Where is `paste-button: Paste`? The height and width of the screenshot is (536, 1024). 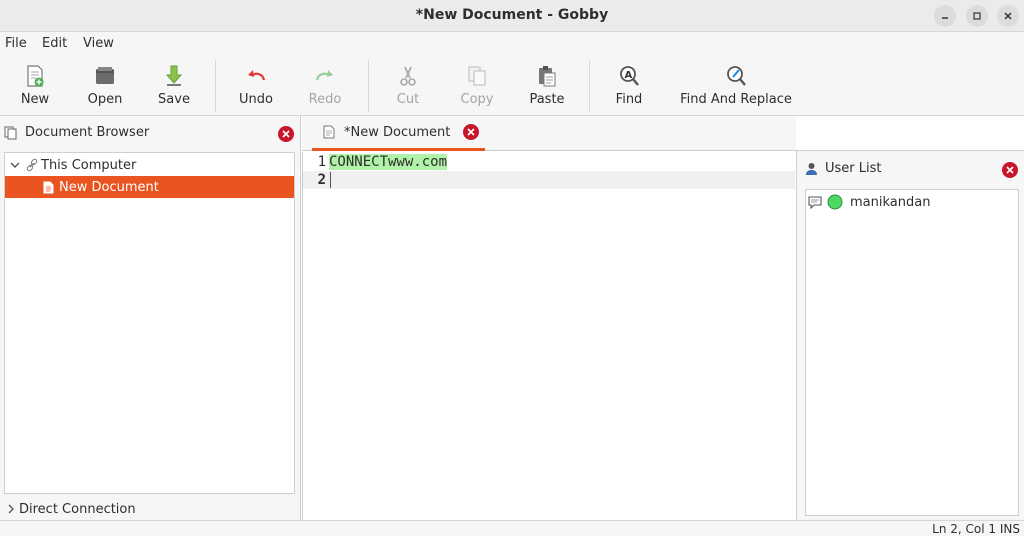
paste-button: Paste is located at coordinates (547, 86).